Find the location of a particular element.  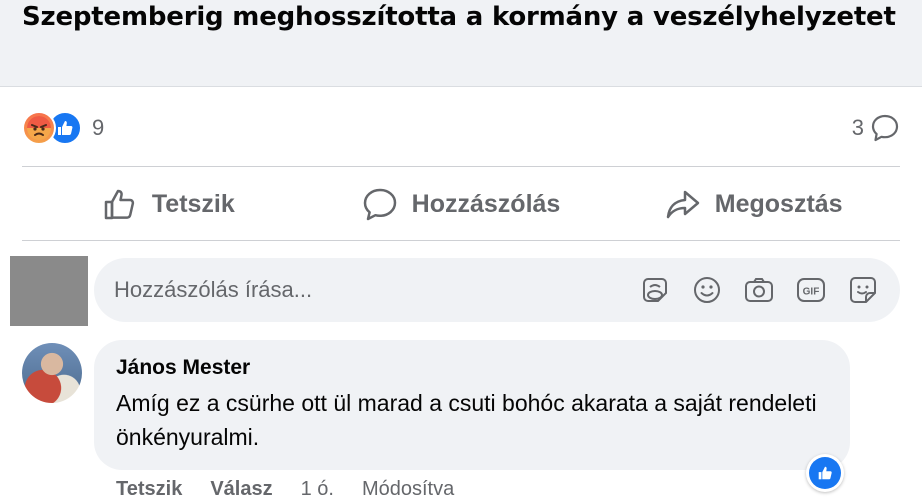

composer-tools: GIF is located at coordinates (759, 290).